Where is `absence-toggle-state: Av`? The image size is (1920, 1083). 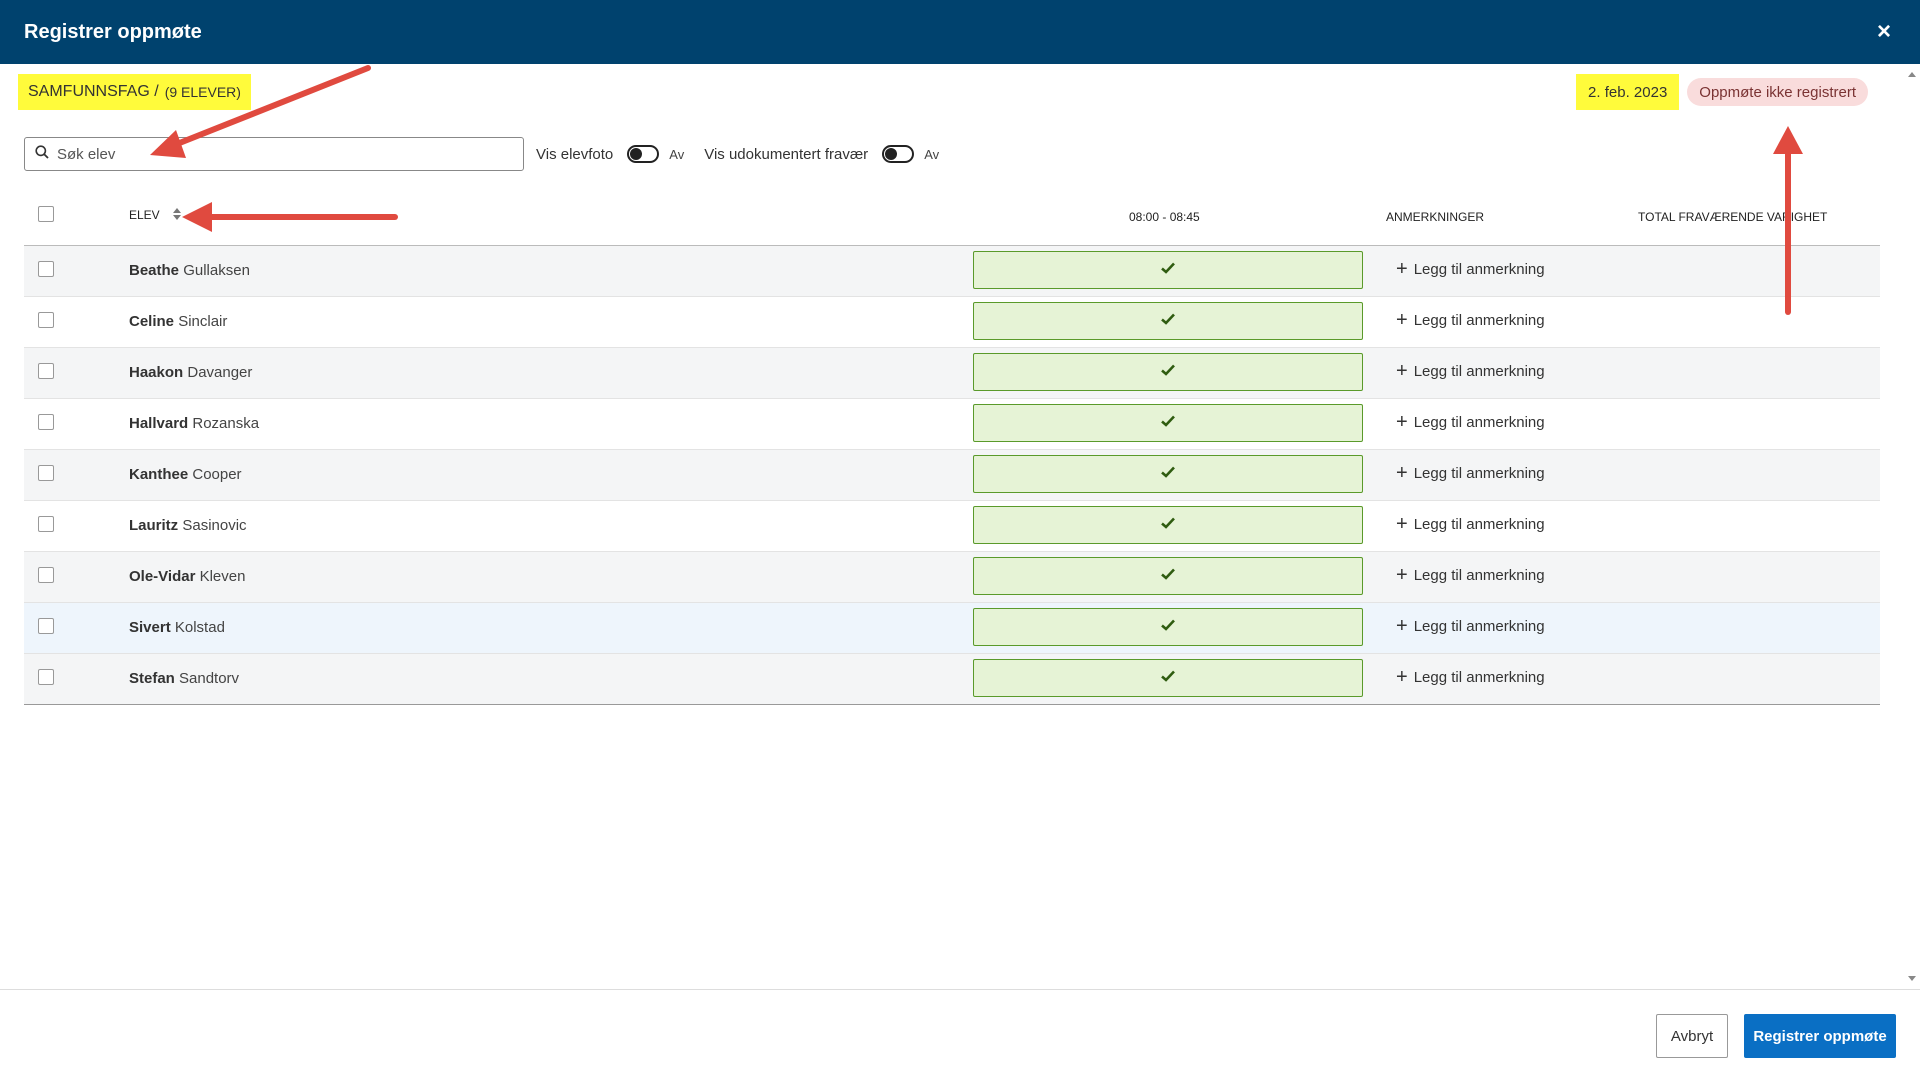 absence-toggle-state: Av is located at coordinates (932, 154).